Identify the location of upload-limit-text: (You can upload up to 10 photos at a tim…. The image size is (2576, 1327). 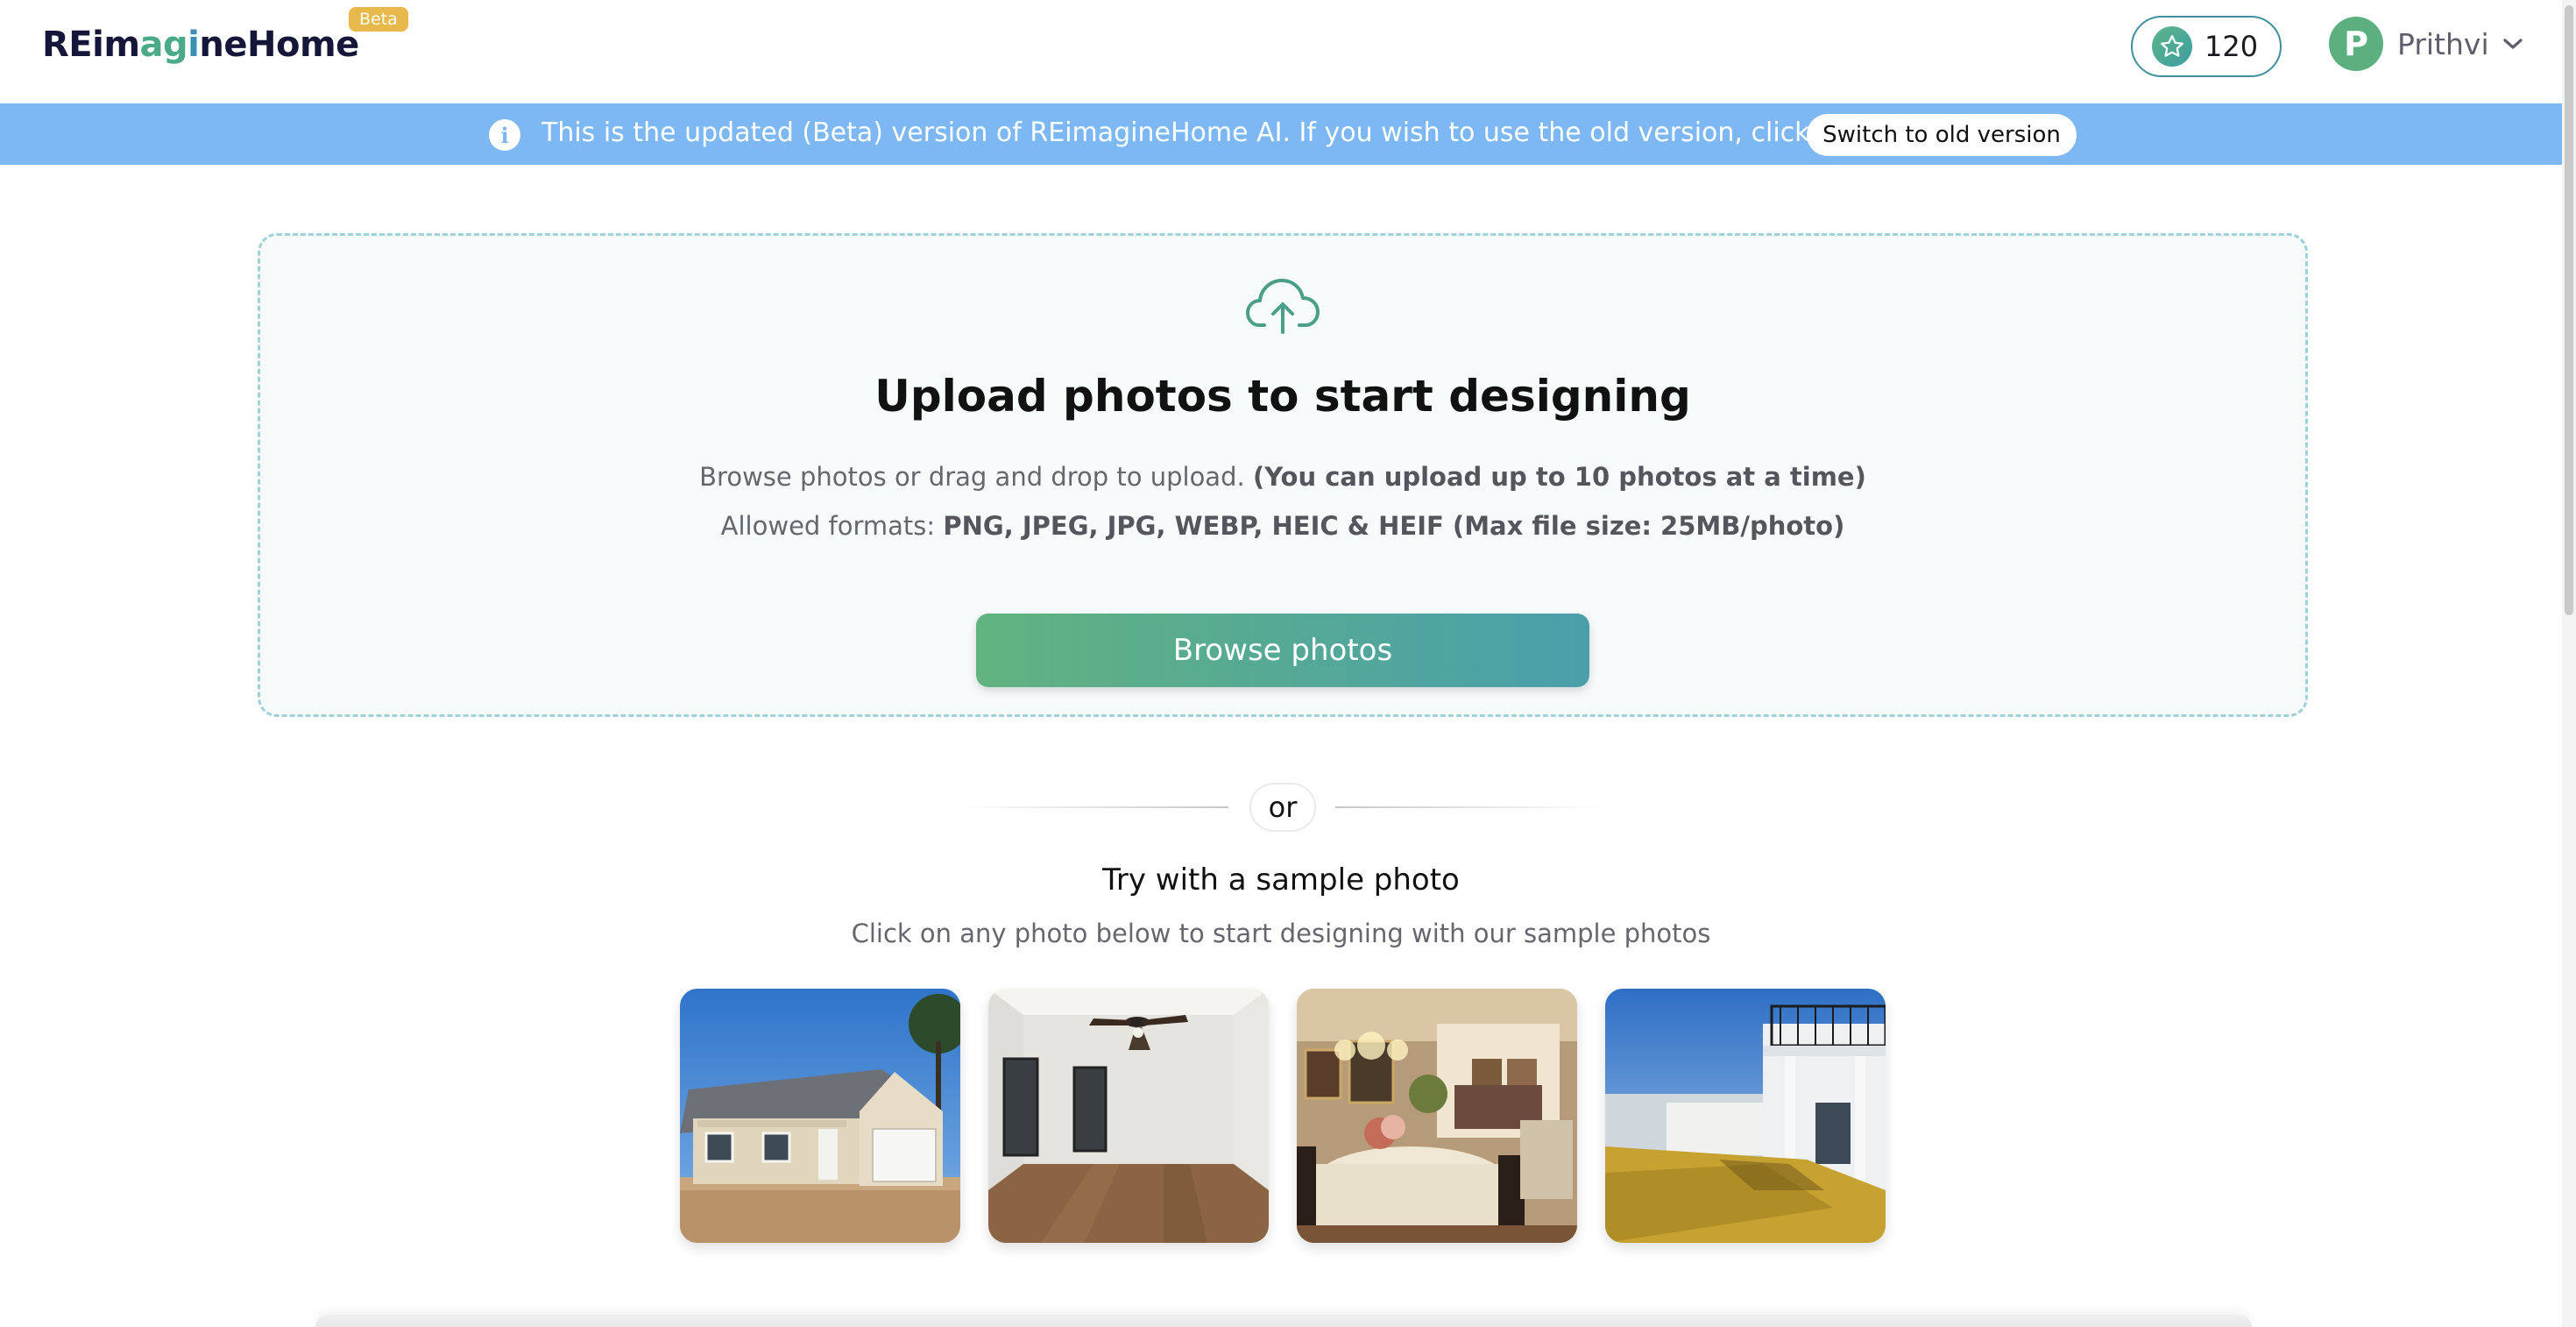
(1559, 477).